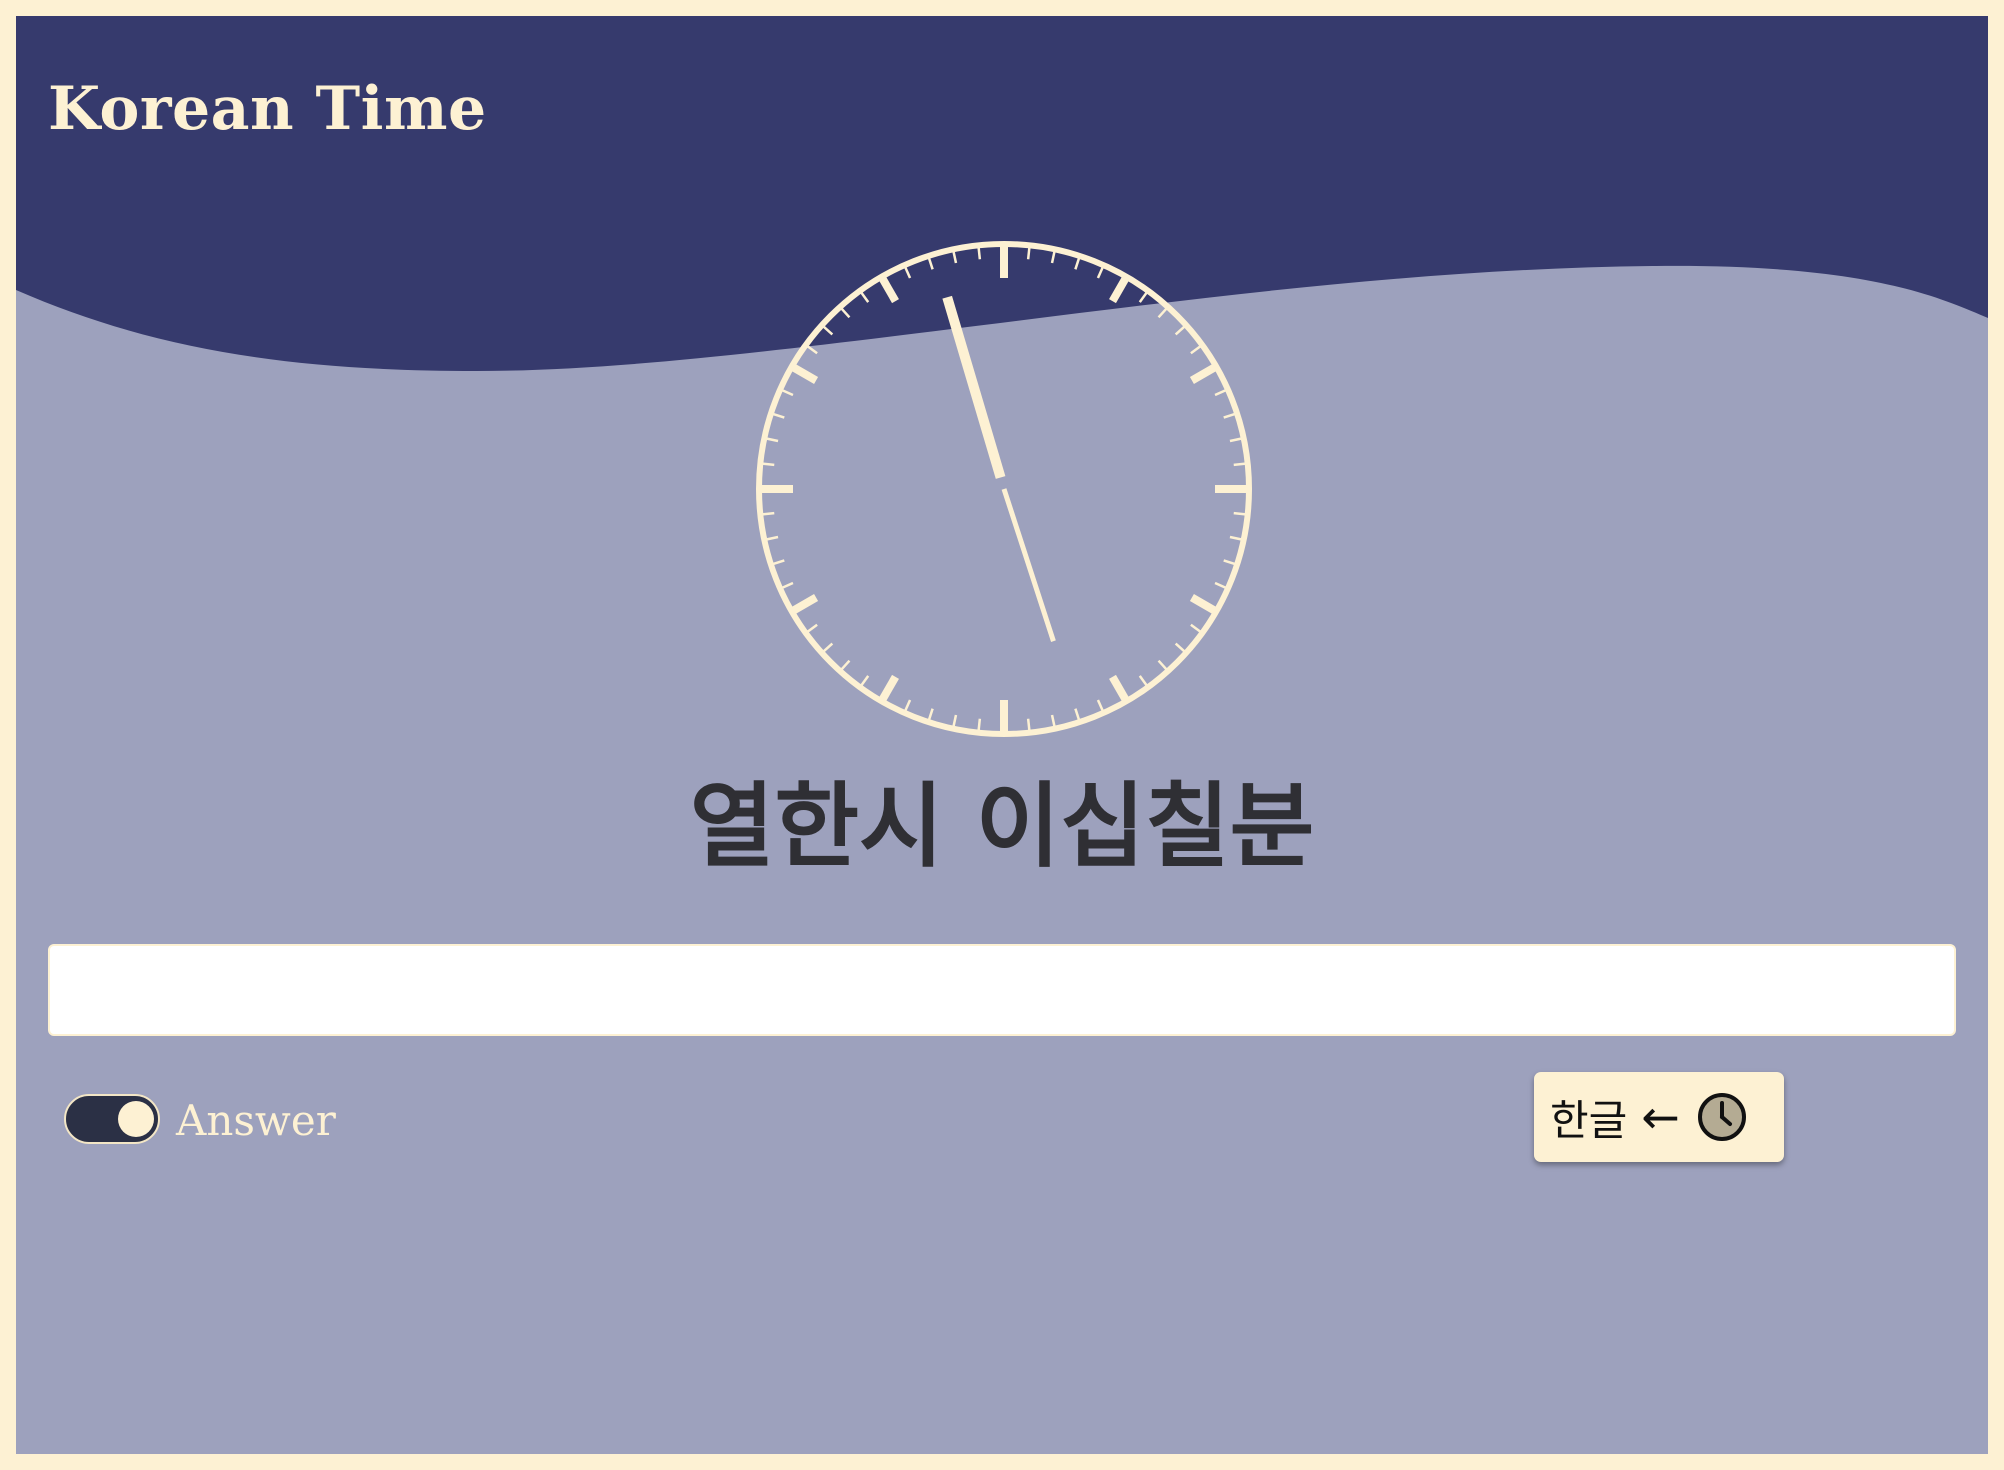  I want to click on korean-time-text: 열한시 이십칠분, so click(1002, 826).